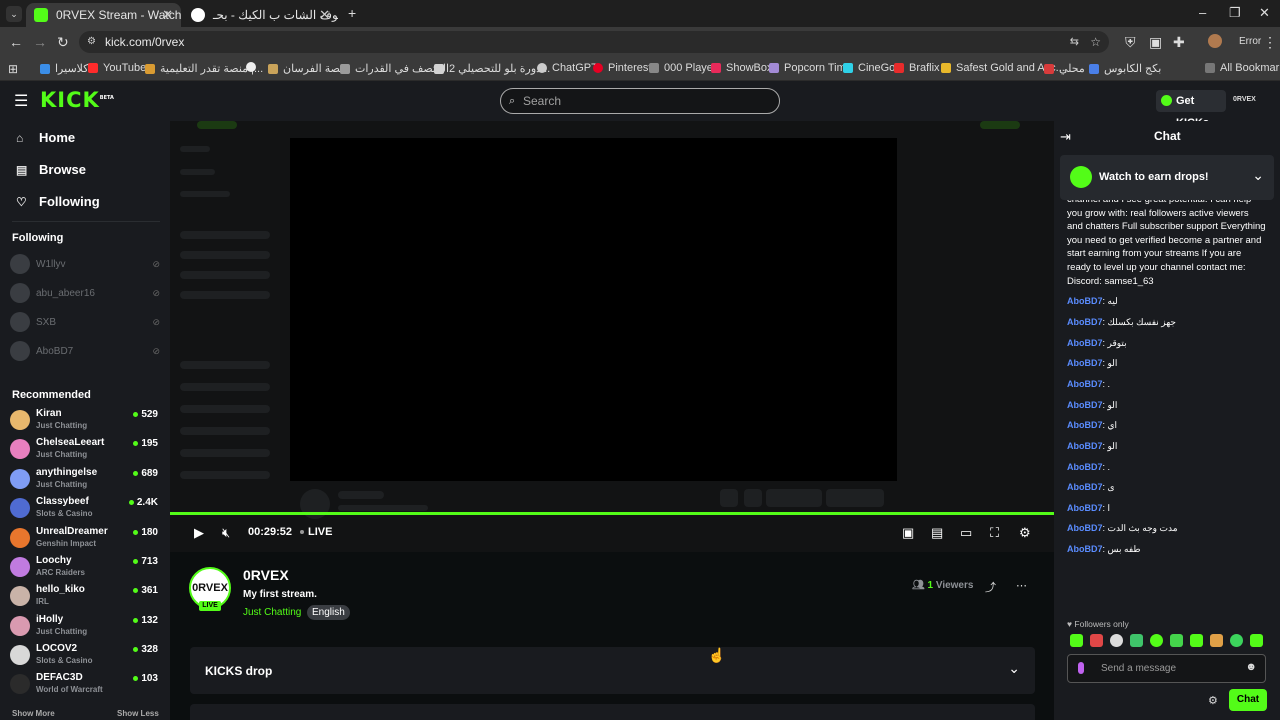 The width and height of the screenshot is (1280, 720). I want to click on maximize-icon: ❐, so click(1235, 13).